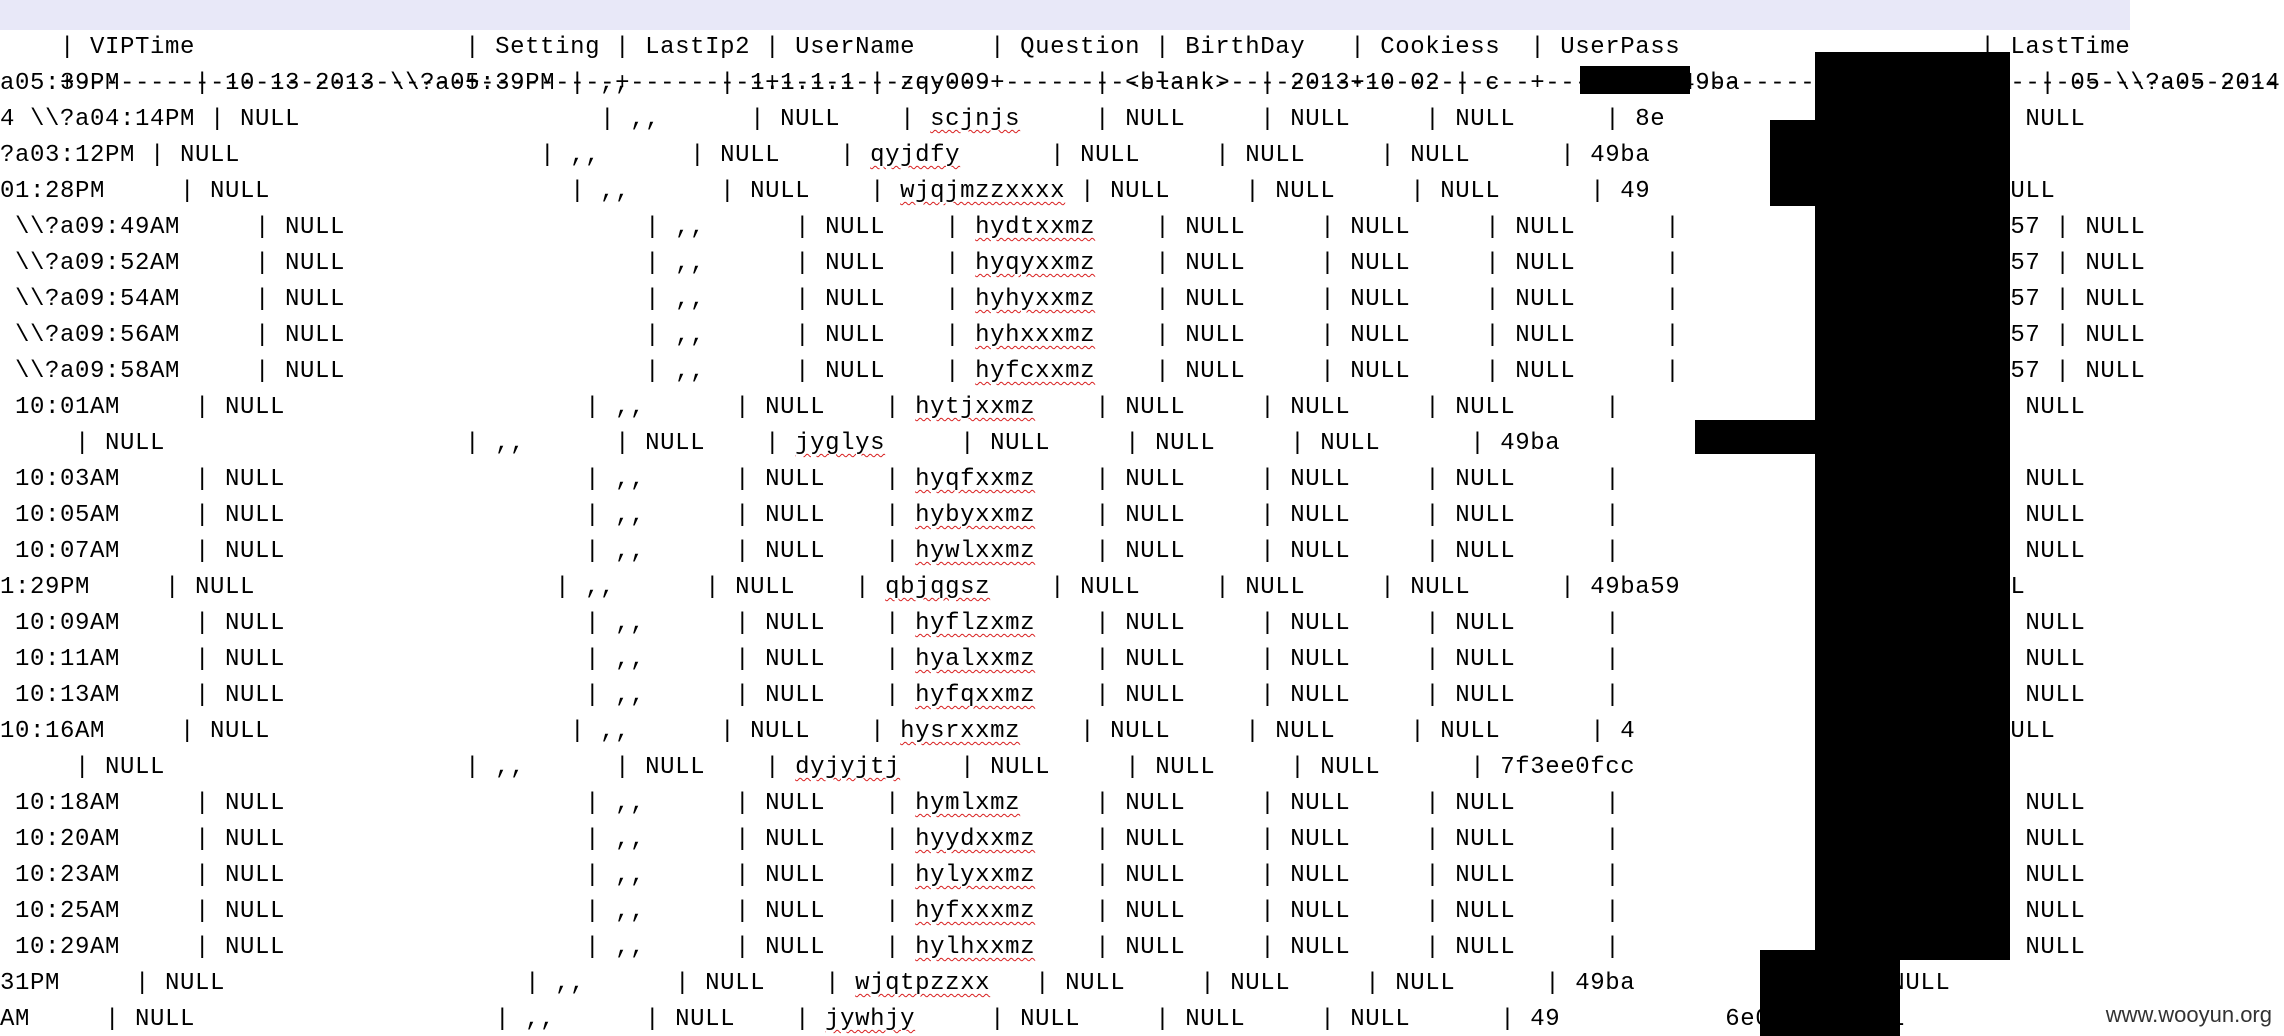  I want to click on question-value: qyjdfy, so click(915, 155).